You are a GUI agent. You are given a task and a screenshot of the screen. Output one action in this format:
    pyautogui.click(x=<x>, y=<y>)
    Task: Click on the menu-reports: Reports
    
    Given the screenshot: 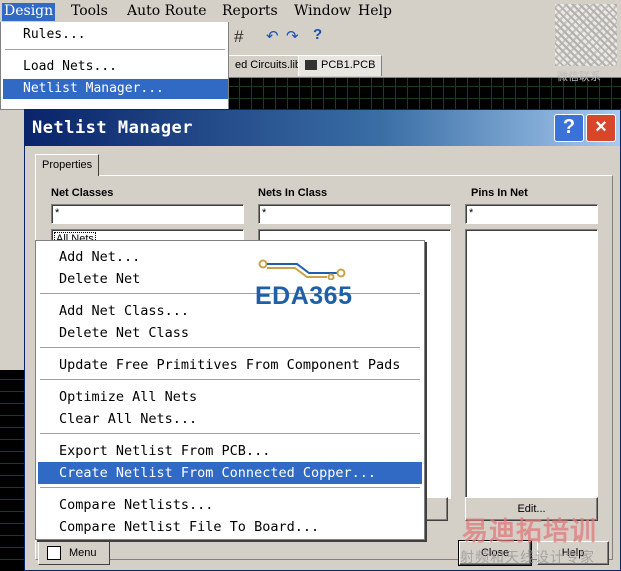 What is the action you would take?
    pyautogui.click(x=250, y=12)
    